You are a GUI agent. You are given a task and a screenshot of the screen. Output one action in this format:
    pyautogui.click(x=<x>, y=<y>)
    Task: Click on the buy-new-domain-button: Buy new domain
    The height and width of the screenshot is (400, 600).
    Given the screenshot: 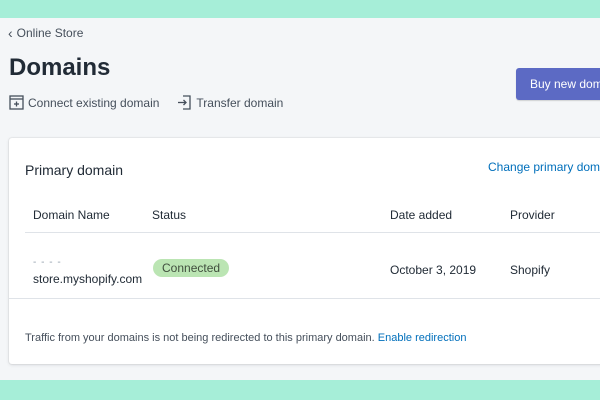 What is the action you would take?
    pyautogui.click(x=558, y=84)
    